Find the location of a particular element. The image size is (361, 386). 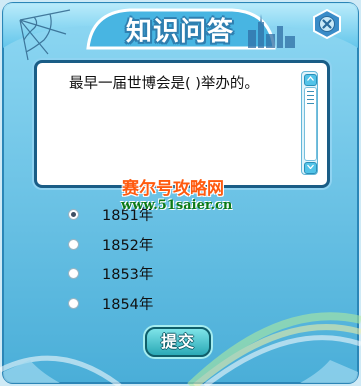

scroll-thumb is located at coordinates (310, 124).